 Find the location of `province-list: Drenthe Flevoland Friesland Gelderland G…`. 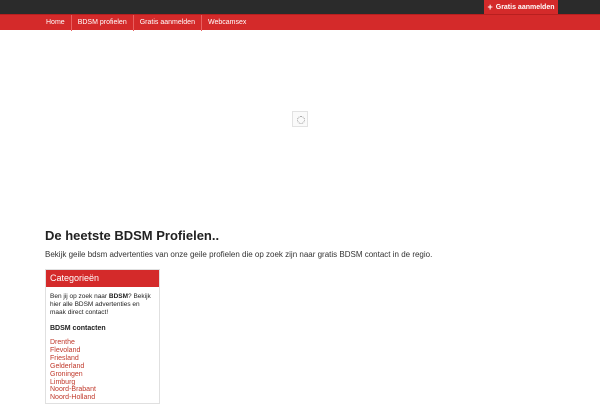

province-list: Drenthe Flevoland Friesland Gelderland G… is located at coordinates (102, 367).